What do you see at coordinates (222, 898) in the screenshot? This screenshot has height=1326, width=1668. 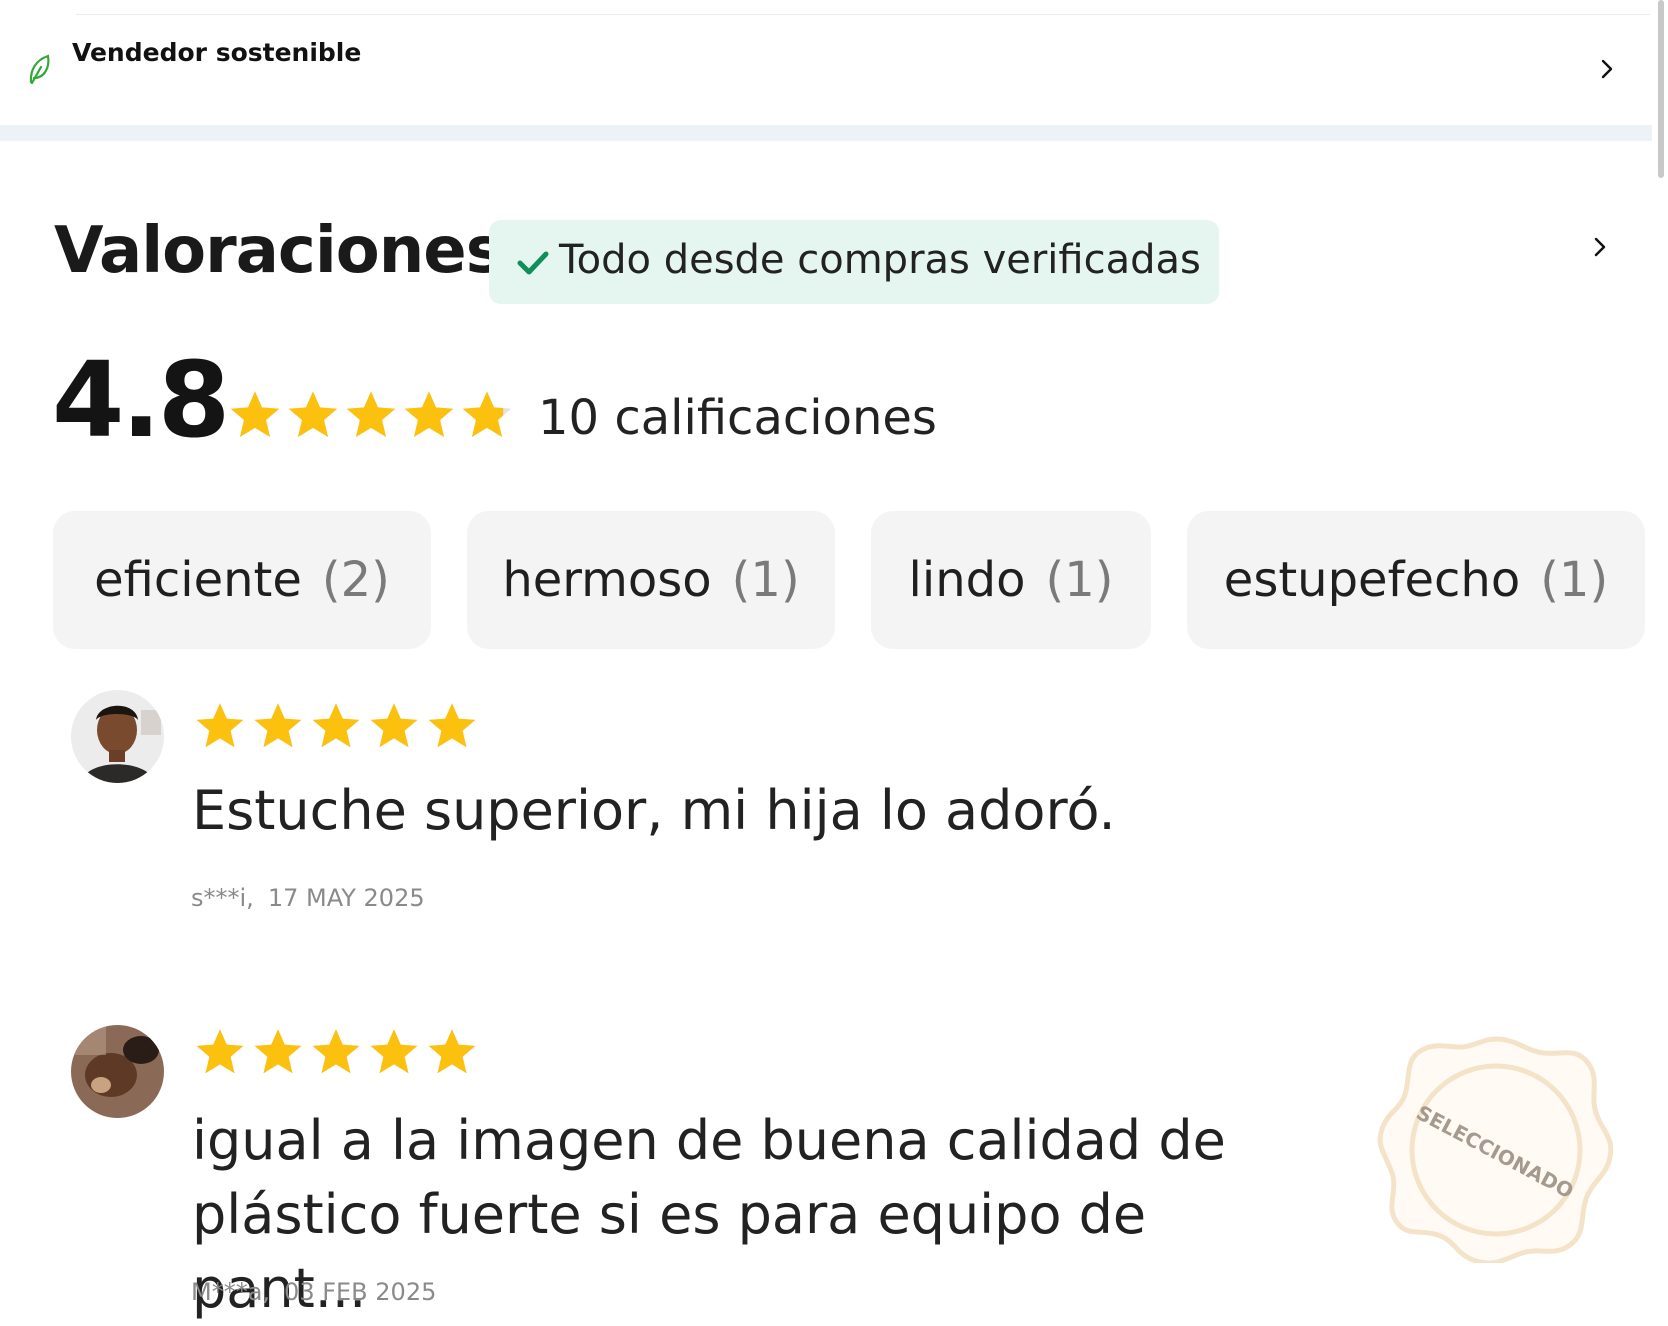 I see `review-author: s***i,` at bounding box center [222, 898].